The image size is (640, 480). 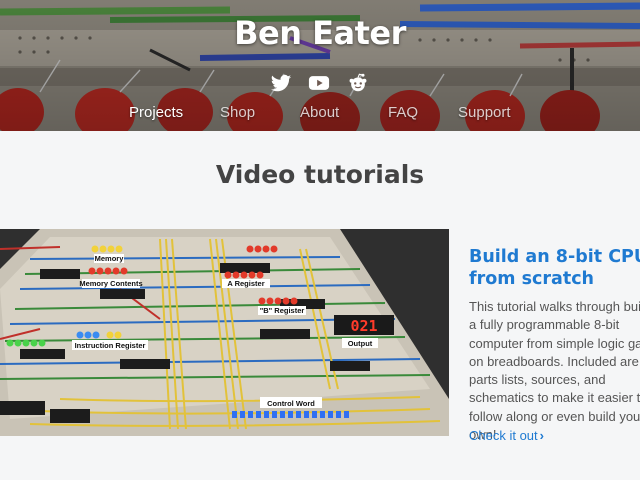 What do you see at coordinates (110, 345) in the screenshot?
I see `instruction-register-label: Instruction Register` at bounding box center [110, 345].